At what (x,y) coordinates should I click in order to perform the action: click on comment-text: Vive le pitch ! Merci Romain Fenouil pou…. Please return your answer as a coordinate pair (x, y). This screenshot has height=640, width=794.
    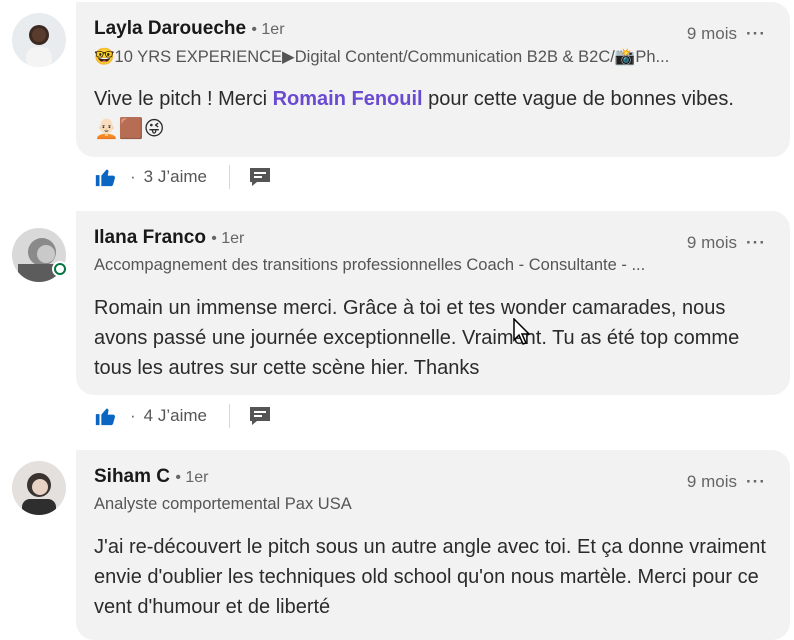
    Looking at the image, I should click on (434, 114).